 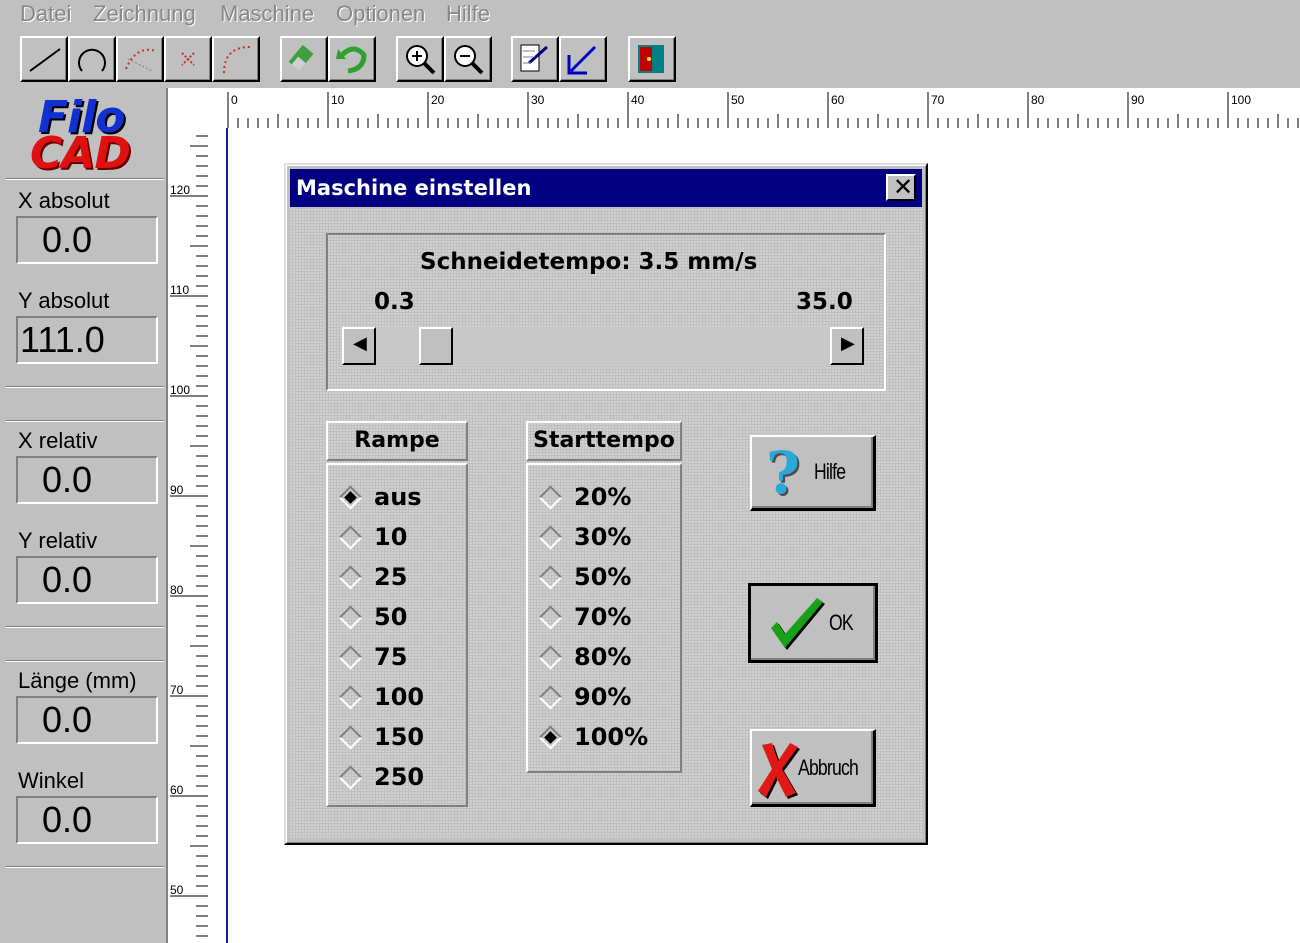 I want to click on dialog-titlebar: Maschine einstellen ✕, so click(x=606, y=188).